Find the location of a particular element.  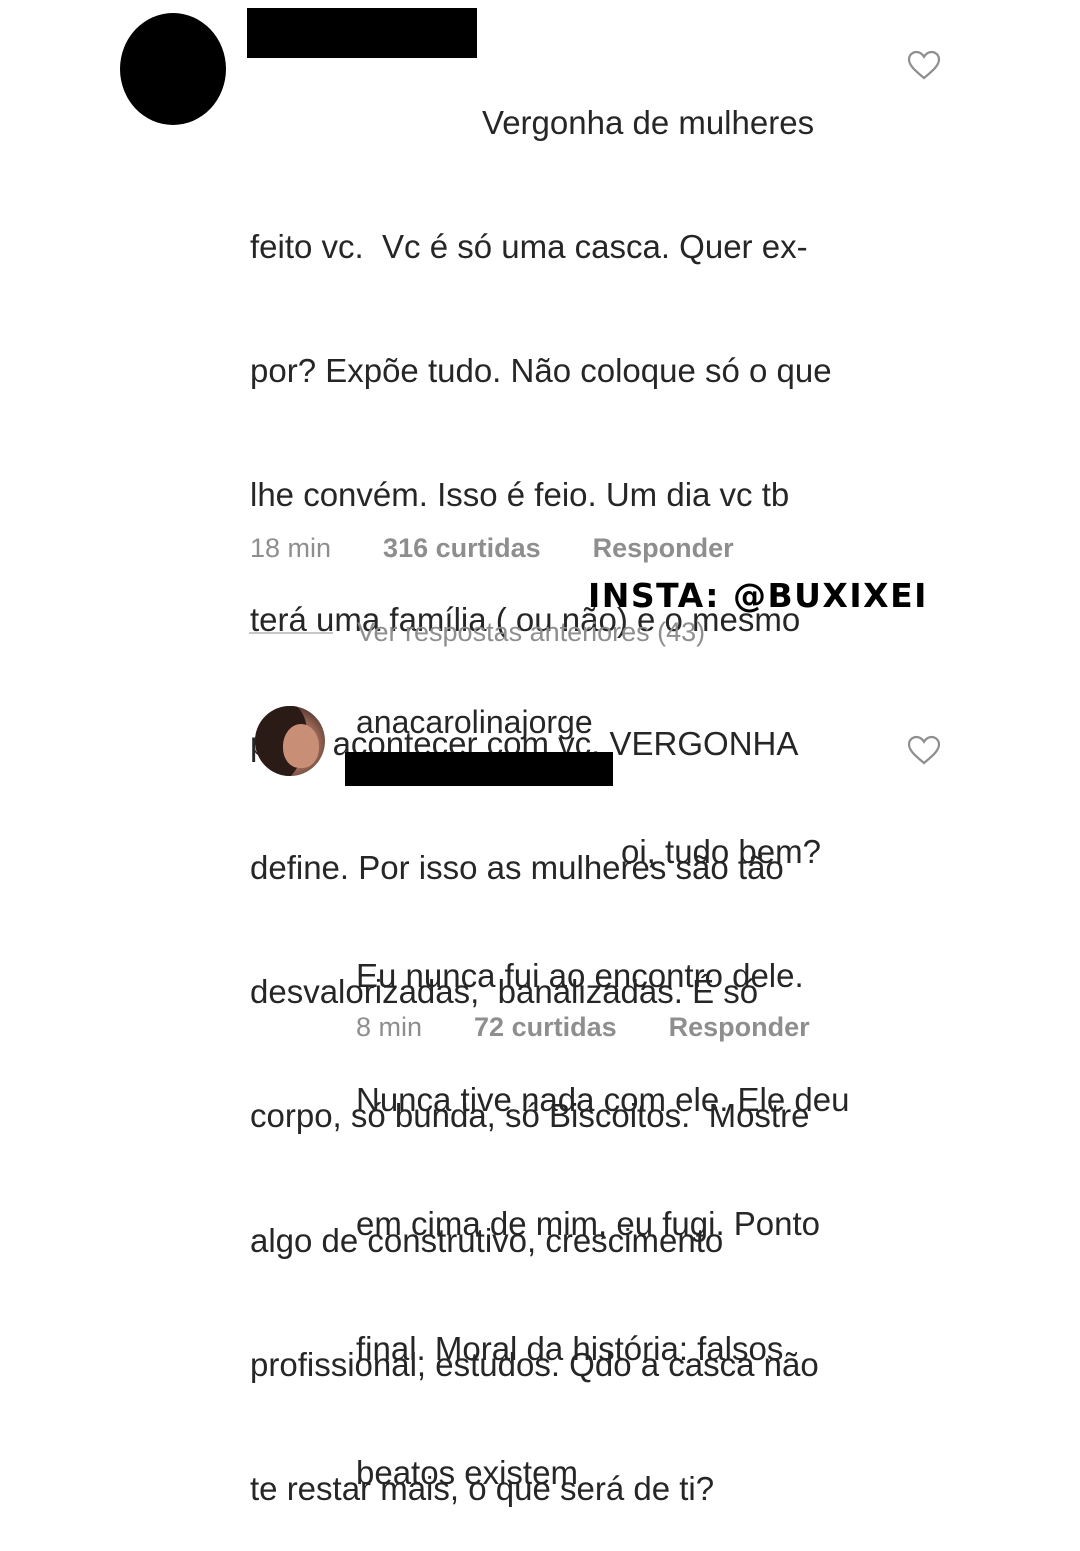

comment-2-timestamp: 8 min is located at coordinates (389, 1027).